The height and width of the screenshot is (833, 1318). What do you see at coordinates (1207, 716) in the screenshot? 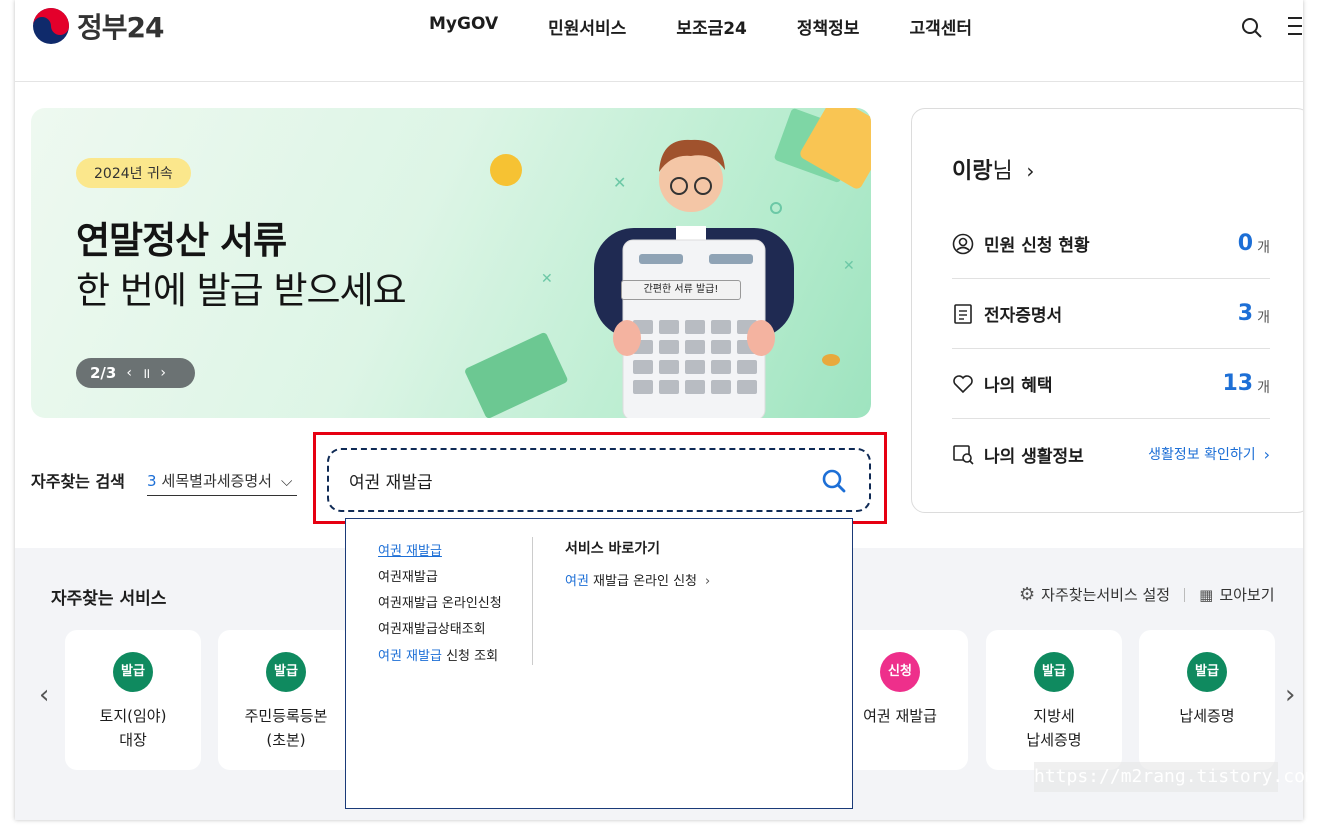
I see `service-name: 납세증명` at bounding box center [1207, 716].